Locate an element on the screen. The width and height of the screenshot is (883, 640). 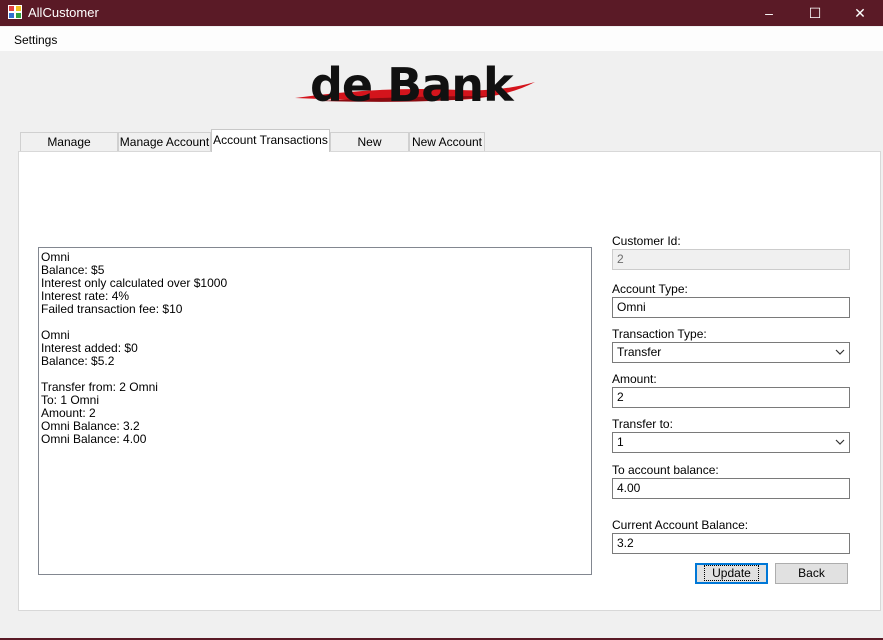
bank-logo: de Bank is located at coordinates (415, 89).